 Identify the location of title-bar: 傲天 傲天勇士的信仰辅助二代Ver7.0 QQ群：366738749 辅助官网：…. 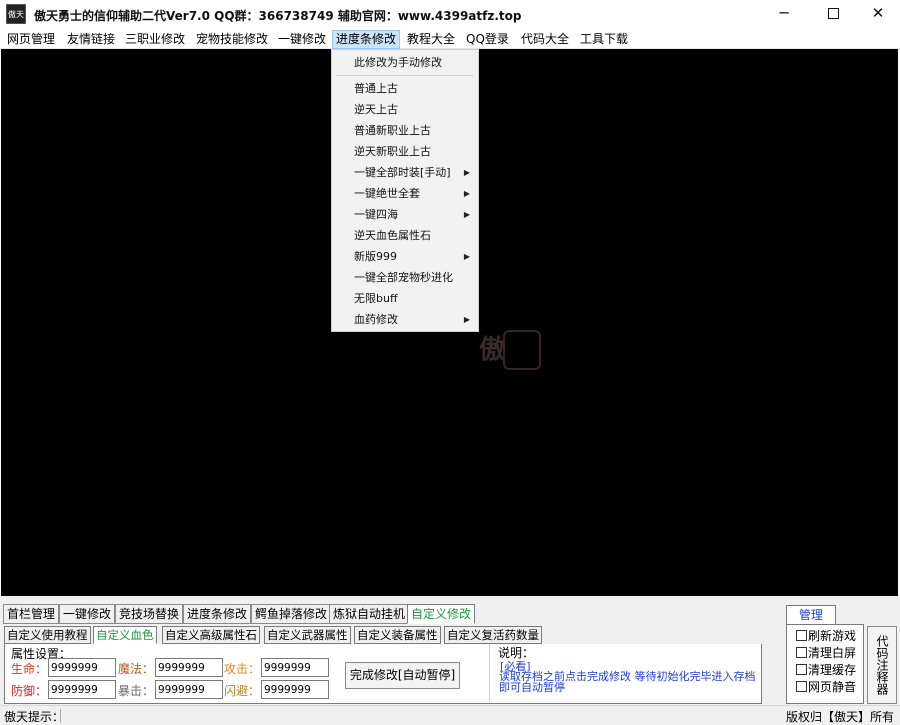
(450, 15).